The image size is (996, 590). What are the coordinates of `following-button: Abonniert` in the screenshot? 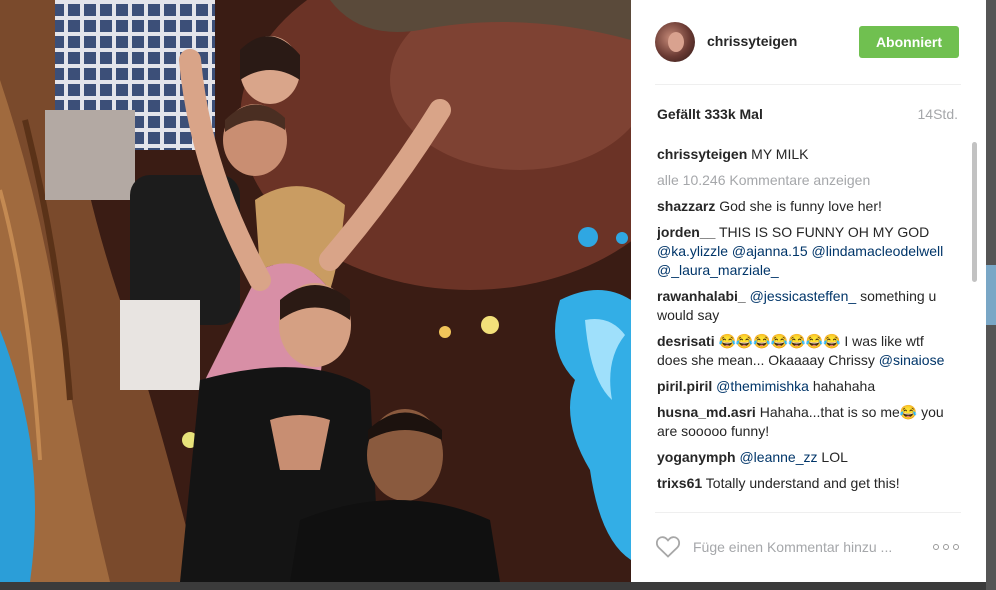 It's located at (909, 42).